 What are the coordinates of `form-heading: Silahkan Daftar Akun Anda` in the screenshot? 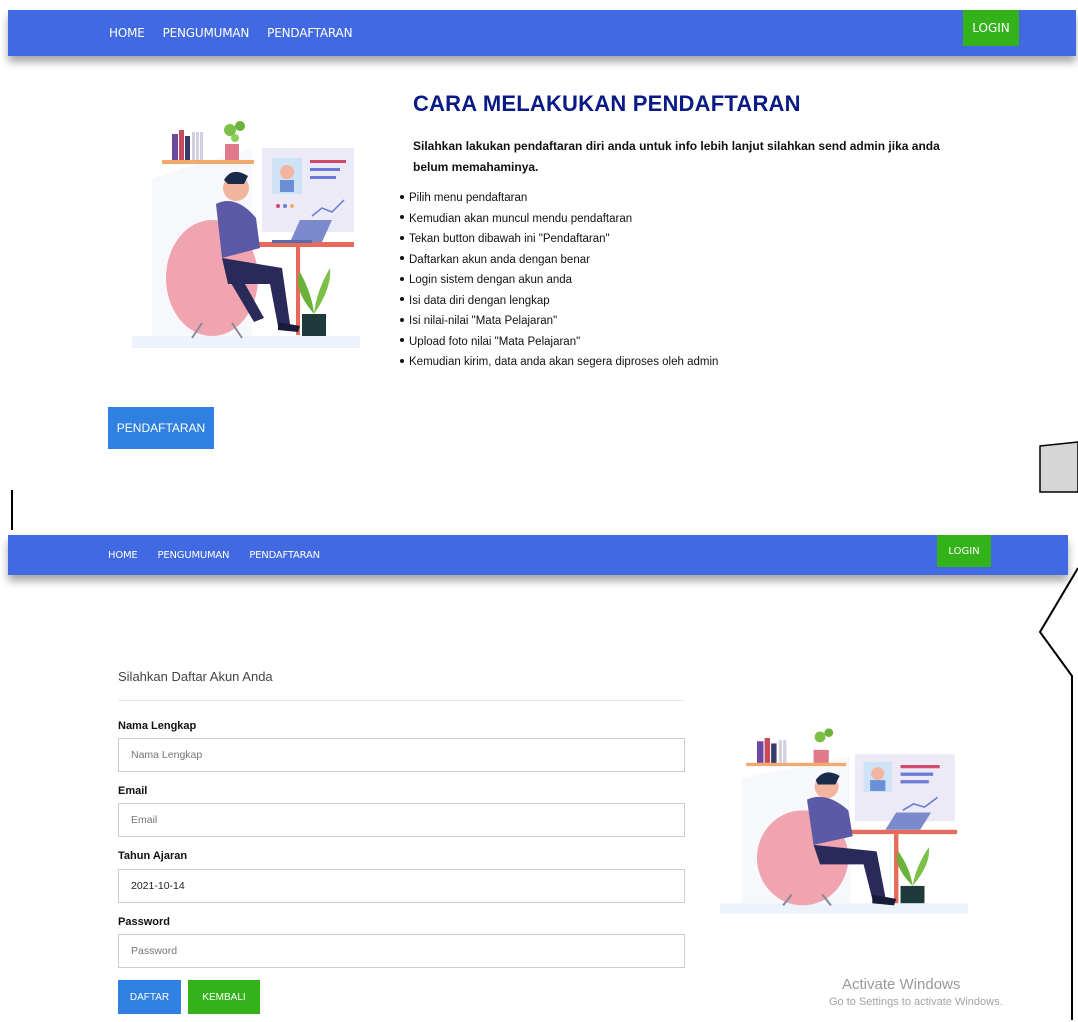 It's located at (195, 676).